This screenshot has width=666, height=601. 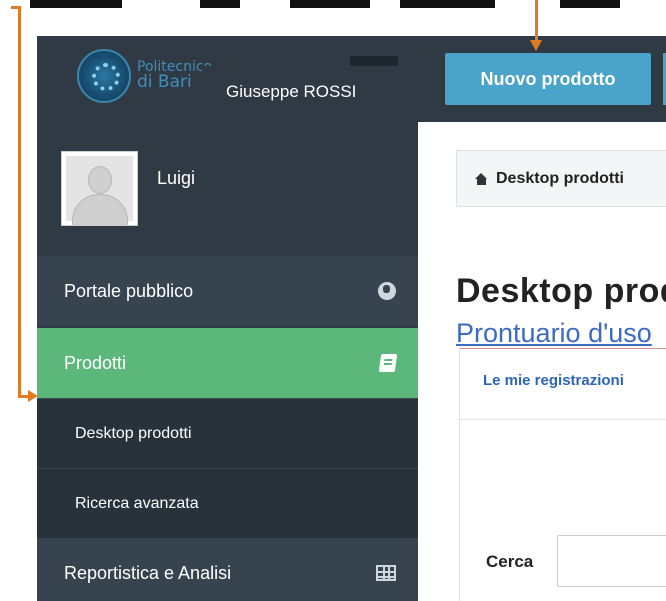 What do you see at coordinates (164, 82) in the screenshot?
I see `logo-line2: di Bari` at bounding box center [164, 82].